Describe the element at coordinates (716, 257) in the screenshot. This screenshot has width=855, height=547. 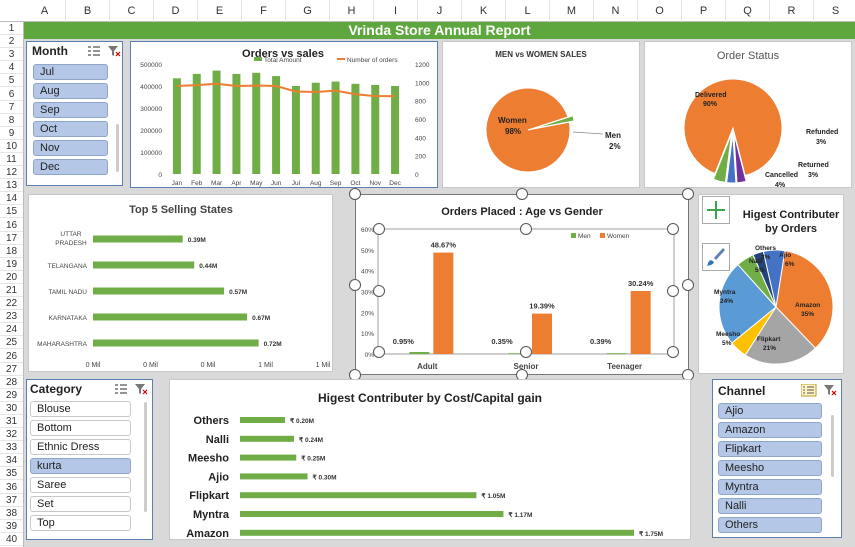
I see `chart-styles-button` at that location.